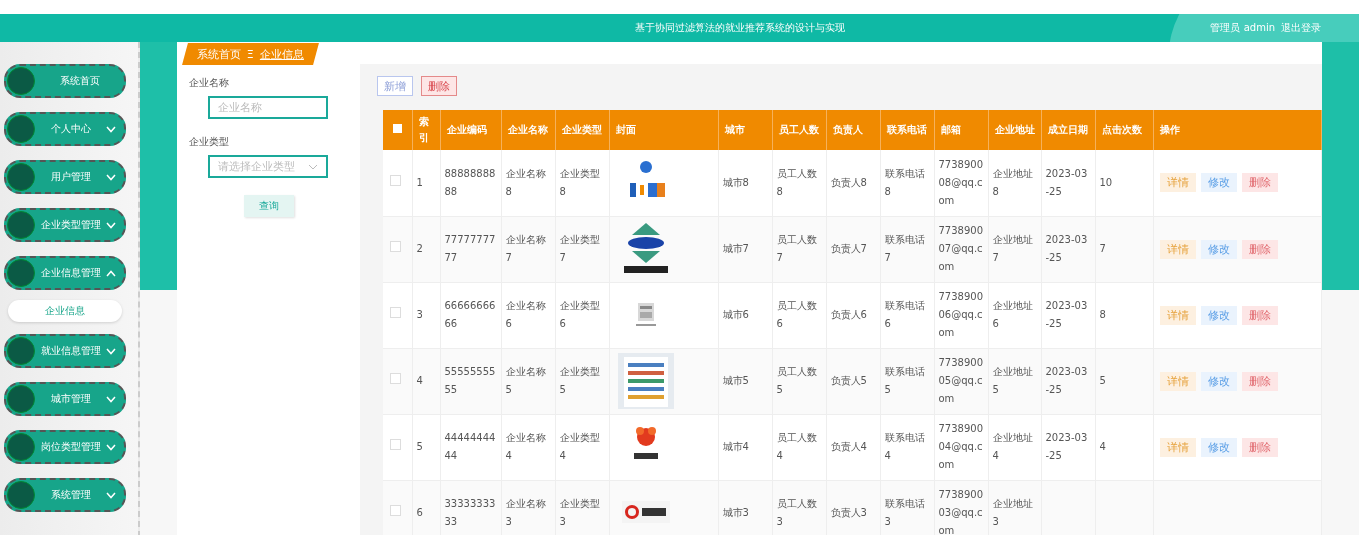 The height and width of the screenshot is (535, 1359). What do you see at coordinates (745, 507) in the screenshot?
I see `city-cell: 城市3` at bounding box center [745, 507].